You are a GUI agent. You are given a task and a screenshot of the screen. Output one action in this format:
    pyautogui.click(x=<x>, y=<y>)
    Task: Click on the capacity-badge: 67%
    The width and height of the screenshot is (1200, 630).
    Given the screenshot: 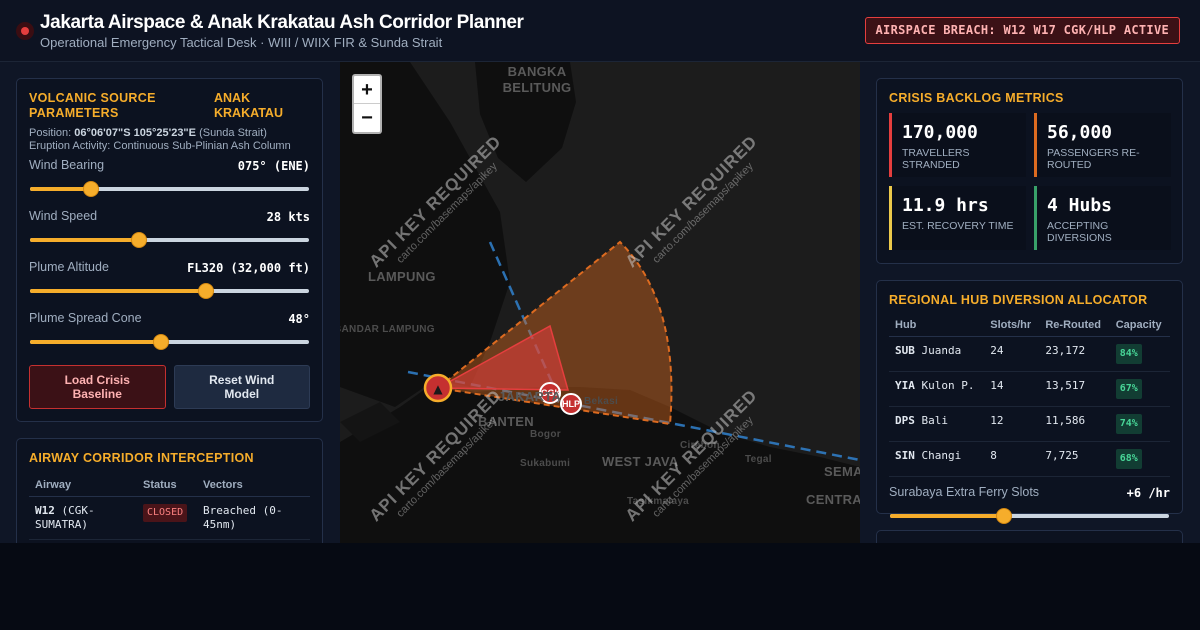 What is the action you would take?
    pyautogui.click(x=1128, y=389)
    